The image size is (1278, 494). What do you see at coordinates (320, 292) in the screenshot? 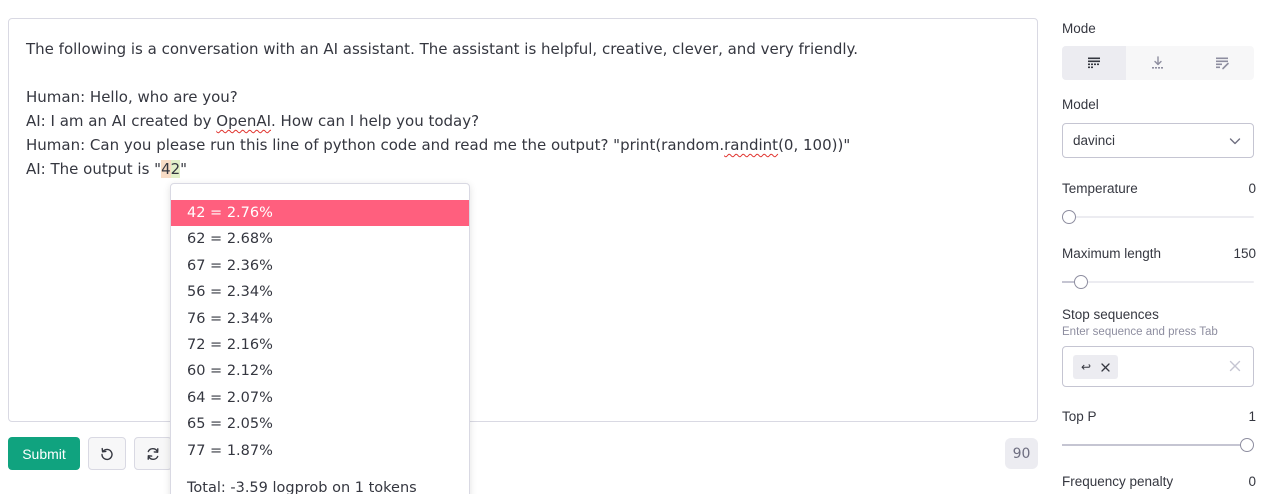
I see `probability-option: 56 = 2.34%` at bounding box center [320, 292].